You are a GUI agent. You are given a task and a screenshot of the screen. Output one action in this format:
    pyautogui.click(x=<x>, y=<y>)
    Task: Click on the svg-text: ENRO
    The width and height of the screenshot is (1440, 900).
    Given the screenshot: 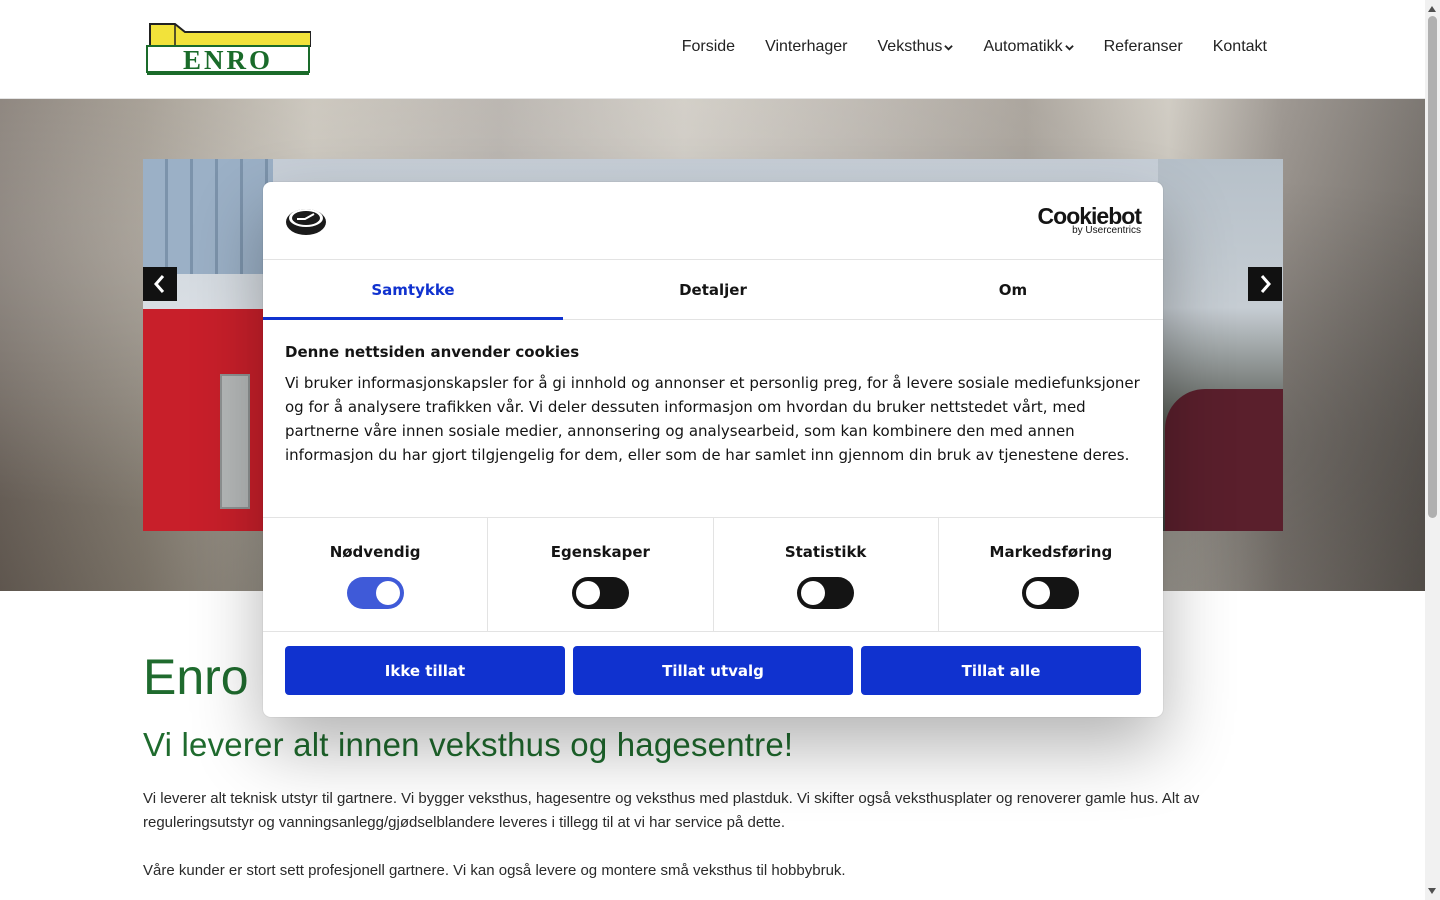 What is the action you would take?
    pyautogui.click(x=228, y=60)
    